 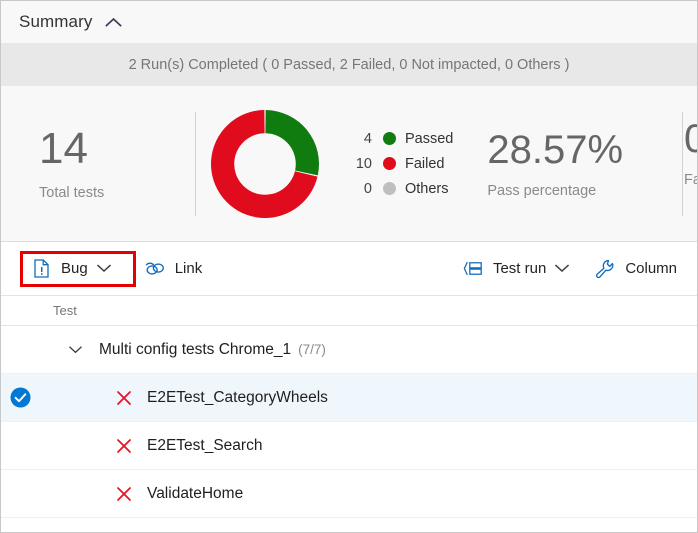 I want to click on test-name: E2ETest_CategoryWheels, so click(x=237, y=397).